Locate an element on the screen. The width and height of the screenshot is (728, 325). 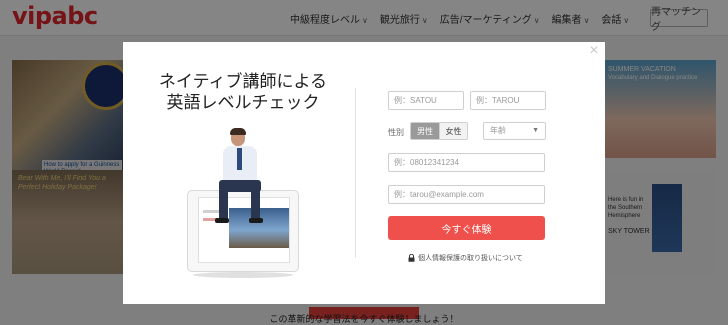
gender-male-button: 男性 is located at coordinates (425, 131).